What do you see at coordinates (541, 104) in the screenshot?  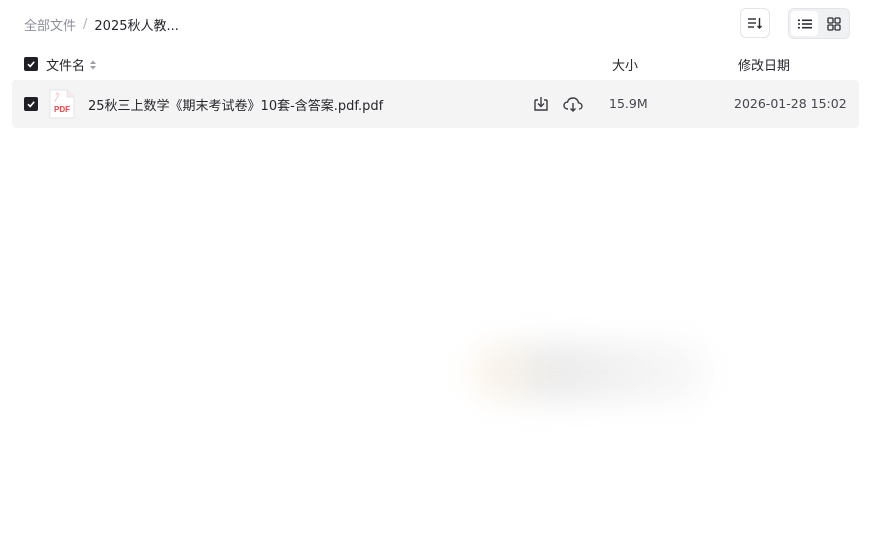 I see `download-icon` at bounding box center [541, 104].